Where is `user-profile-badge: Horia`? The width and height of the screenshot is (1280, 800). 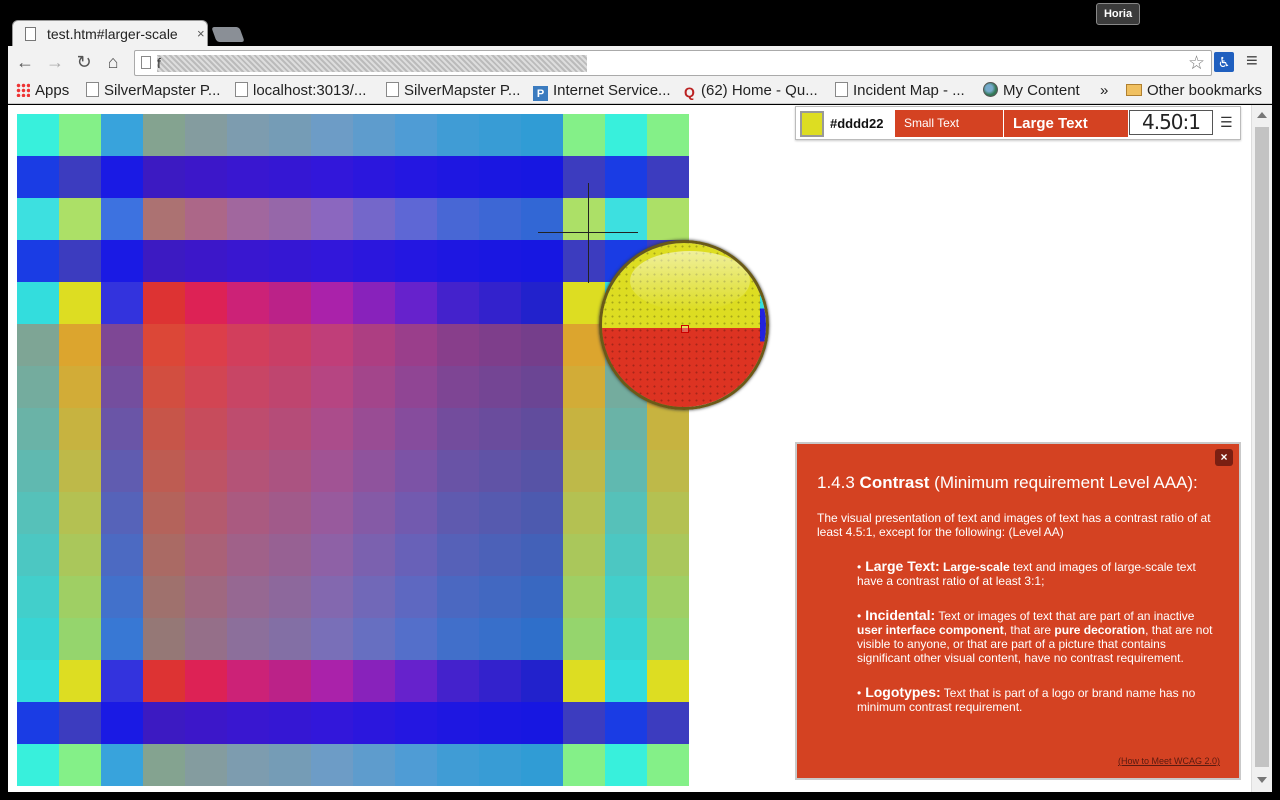 user-profile-badge: Horia is located at coordinates (1118, 14).